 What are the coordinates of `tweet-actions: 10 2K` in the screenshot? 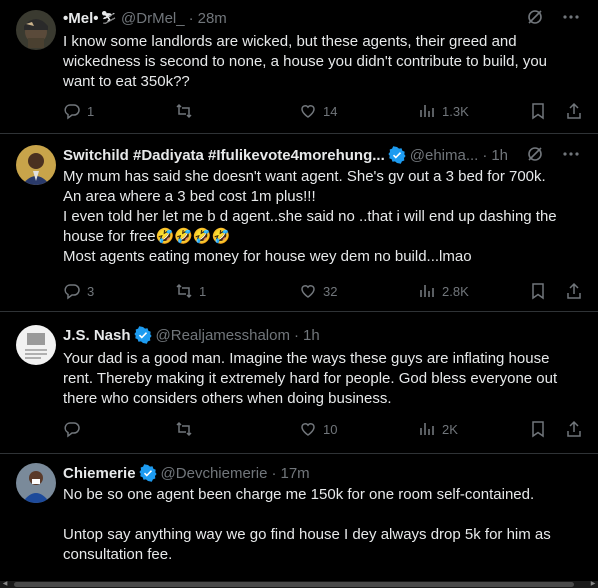 It's located at (323, 429).